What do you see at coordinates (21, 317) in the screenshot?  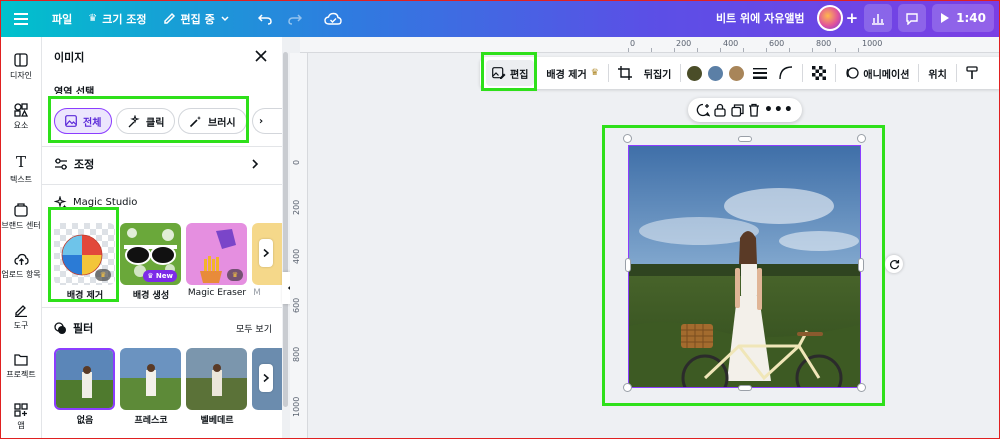 I see `rail-item-tools: 도구` at bounding box center [21, 317].